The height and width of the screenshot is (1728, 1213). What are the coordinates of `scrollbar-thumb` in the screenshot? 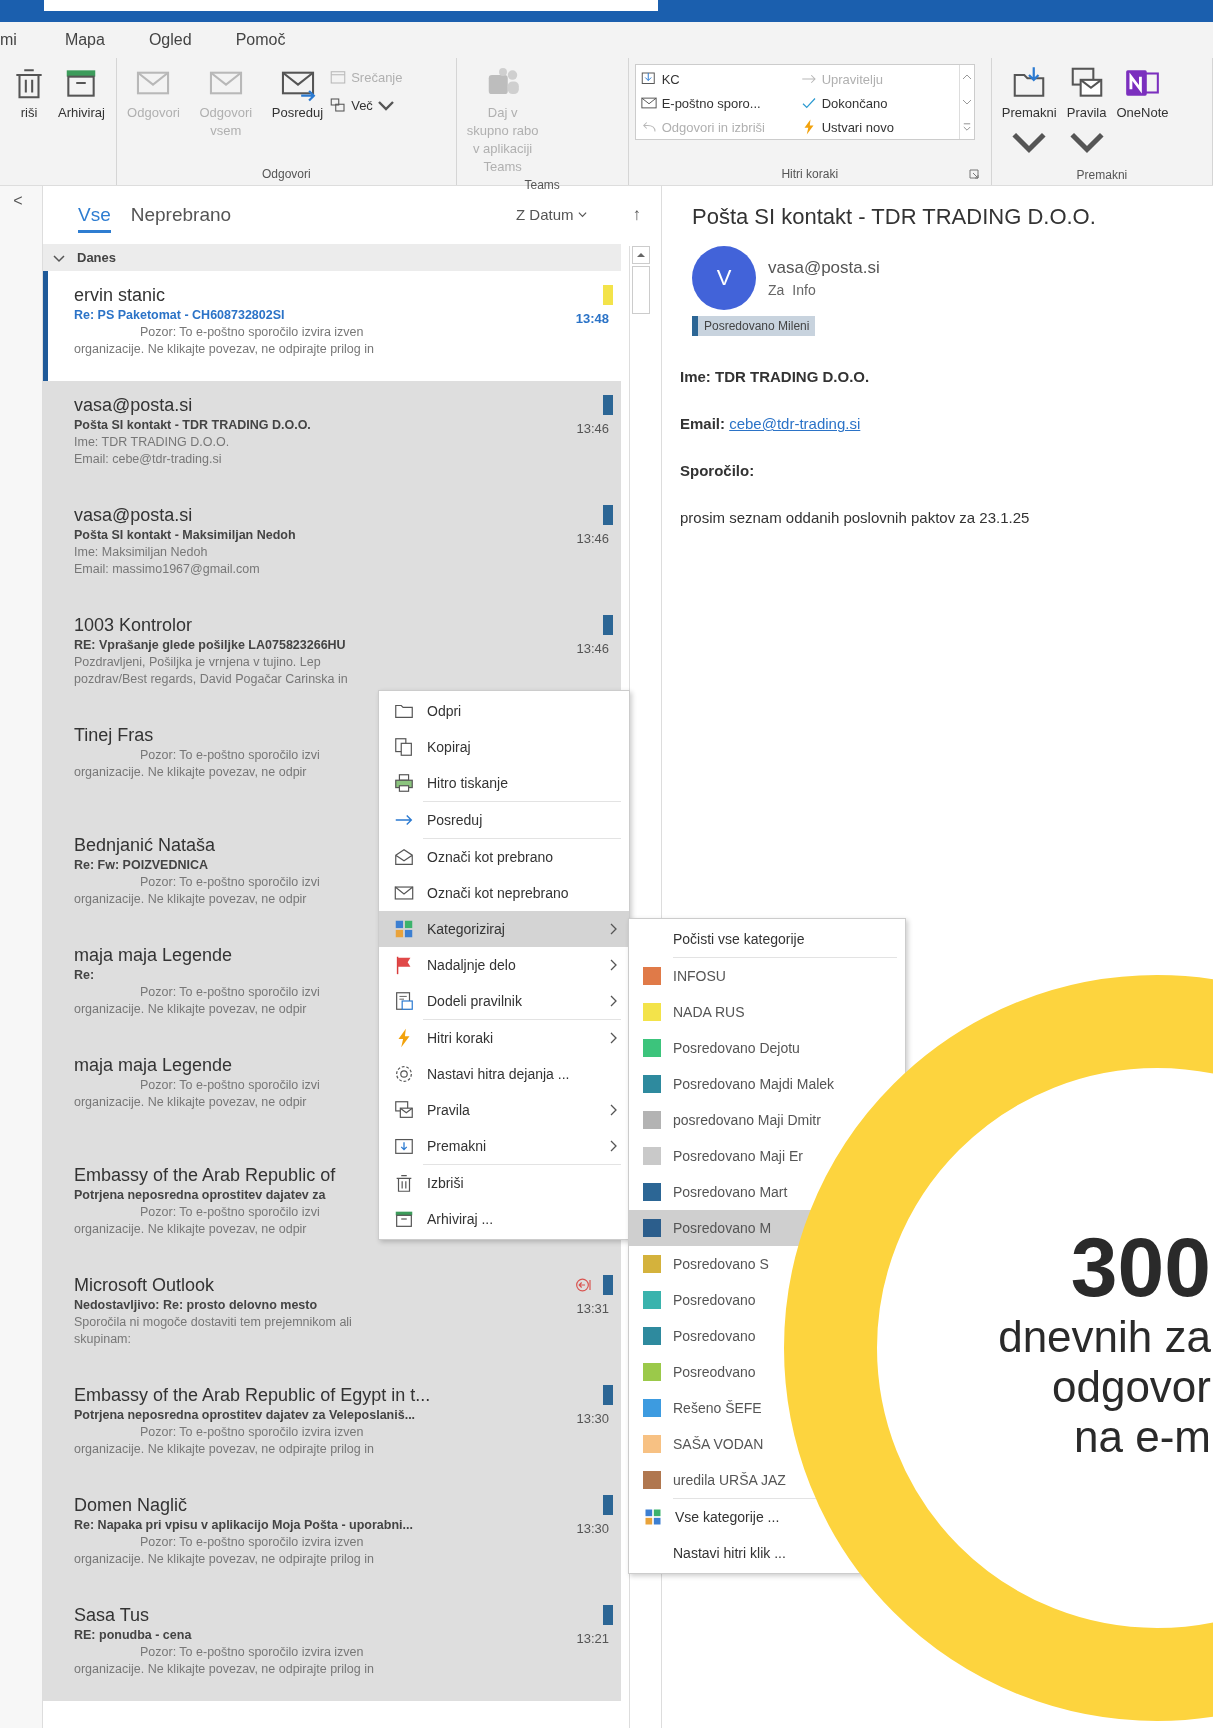 It's located at (641, 290).